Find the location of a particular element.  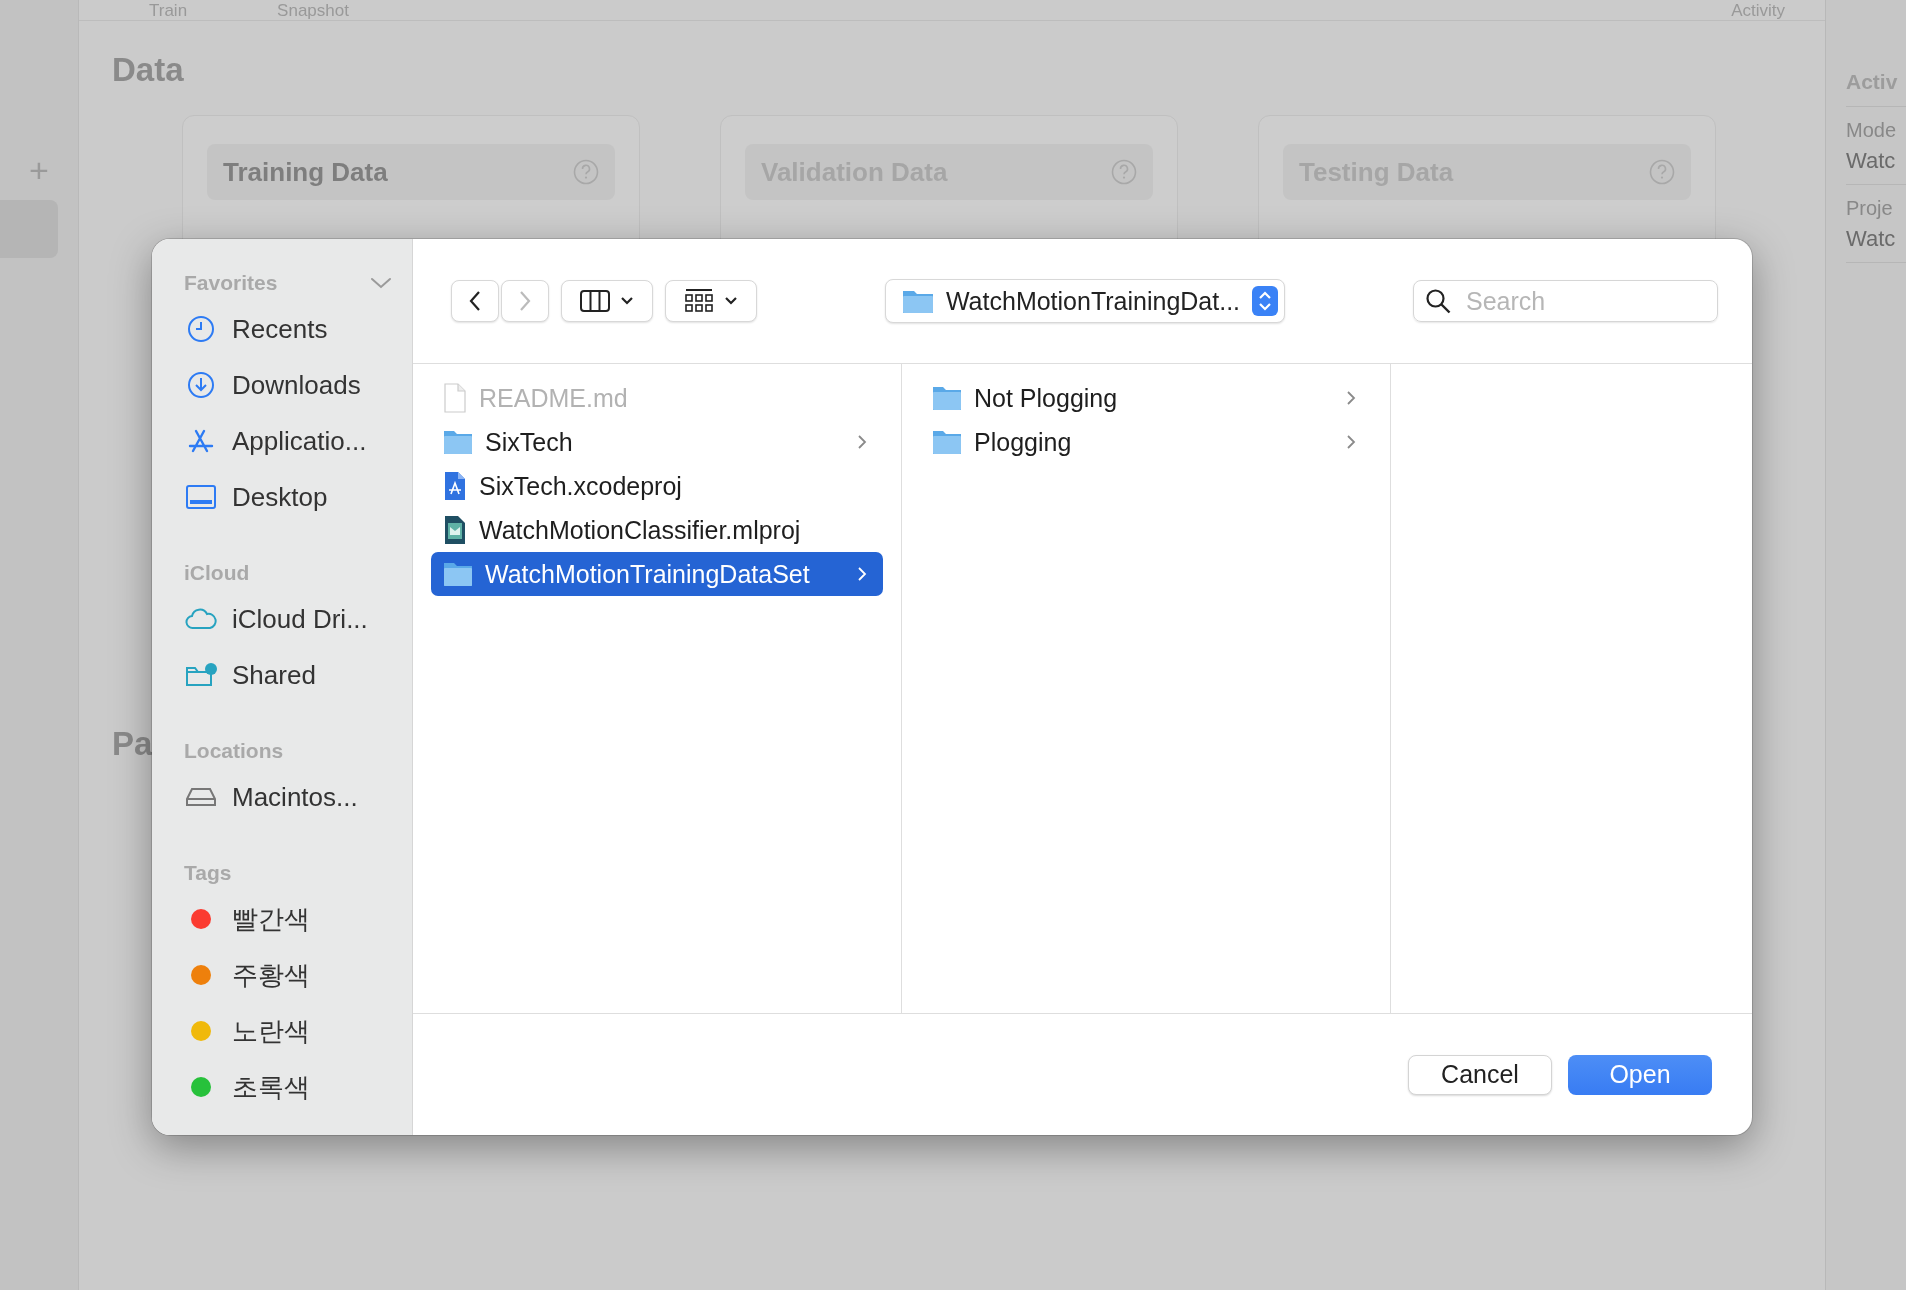

sidebar-item-label: Desktop is located at coordinates (280, 497).